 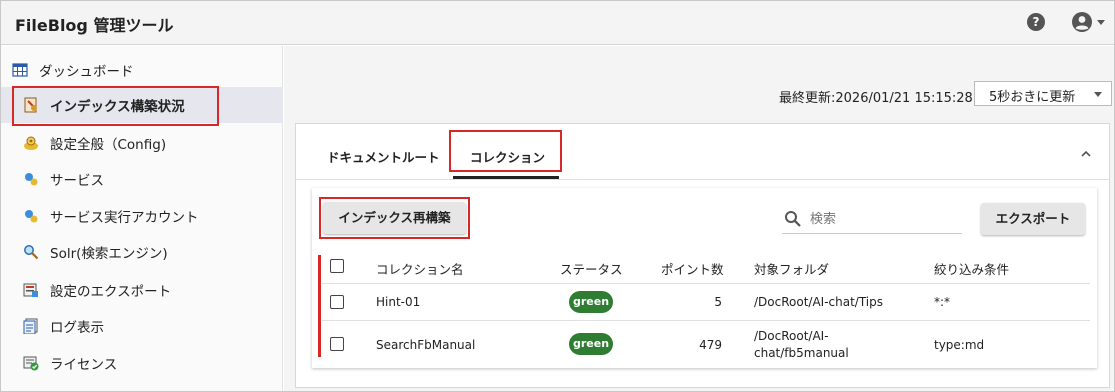 What do you see at coordinates (885, 219) in the screenshot?
I see `search-input` at bounding box center [885, 219].